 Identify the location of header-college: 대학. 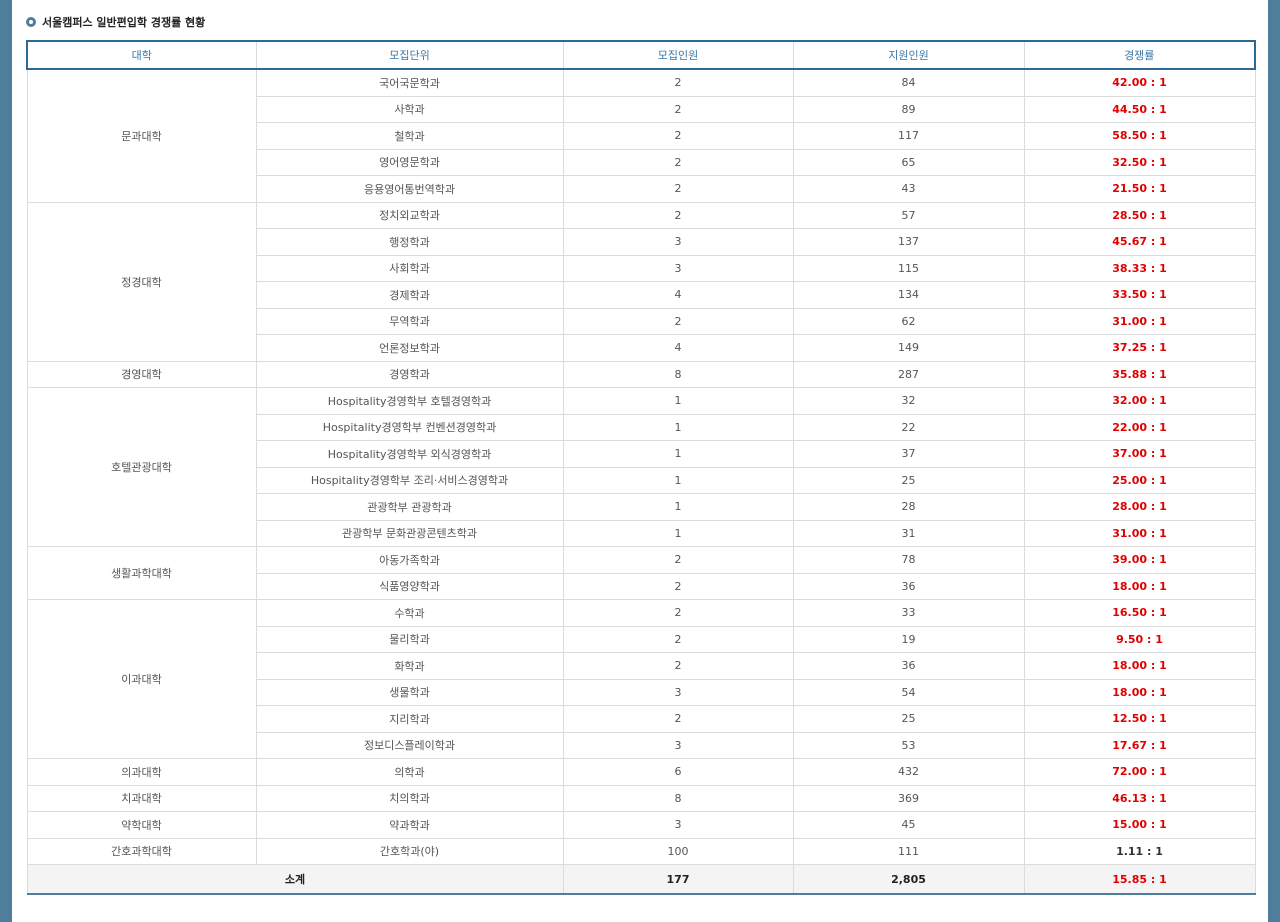
(141, 55).